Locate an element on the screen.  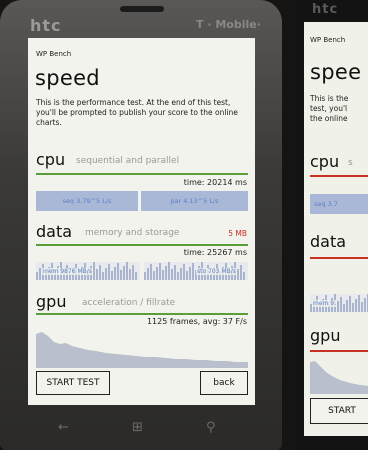
cpu-seq-result: seq 3.7 is located at coordinates (339, 204).